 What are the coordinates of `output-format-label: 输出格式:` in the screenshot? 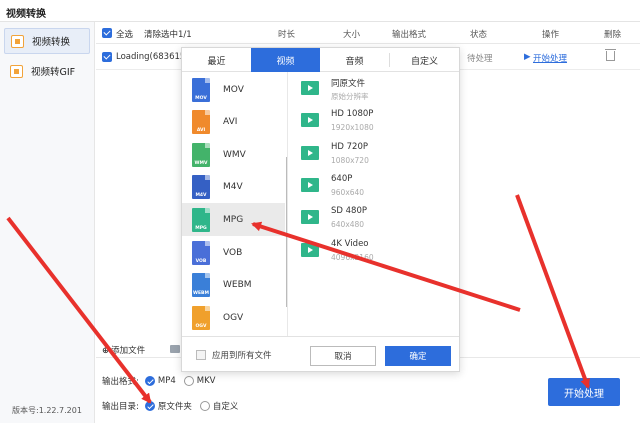 It's located at (120, 382).